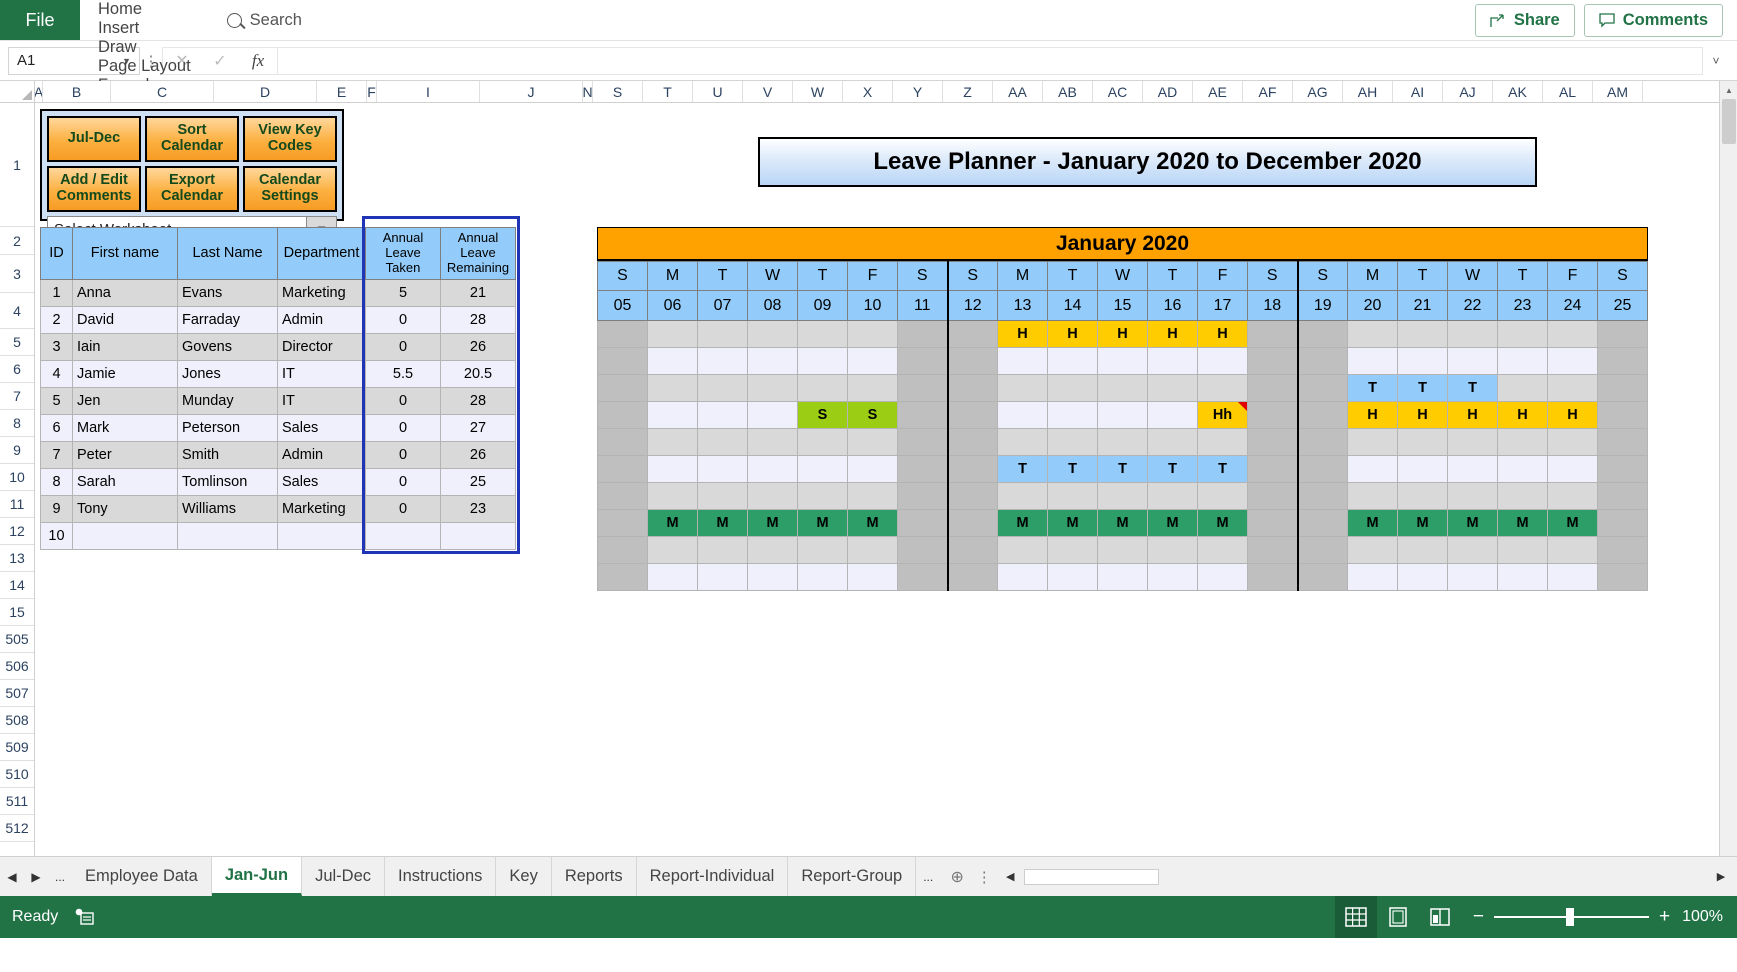  I want to click on employee-id: 3, so click(56, 347).